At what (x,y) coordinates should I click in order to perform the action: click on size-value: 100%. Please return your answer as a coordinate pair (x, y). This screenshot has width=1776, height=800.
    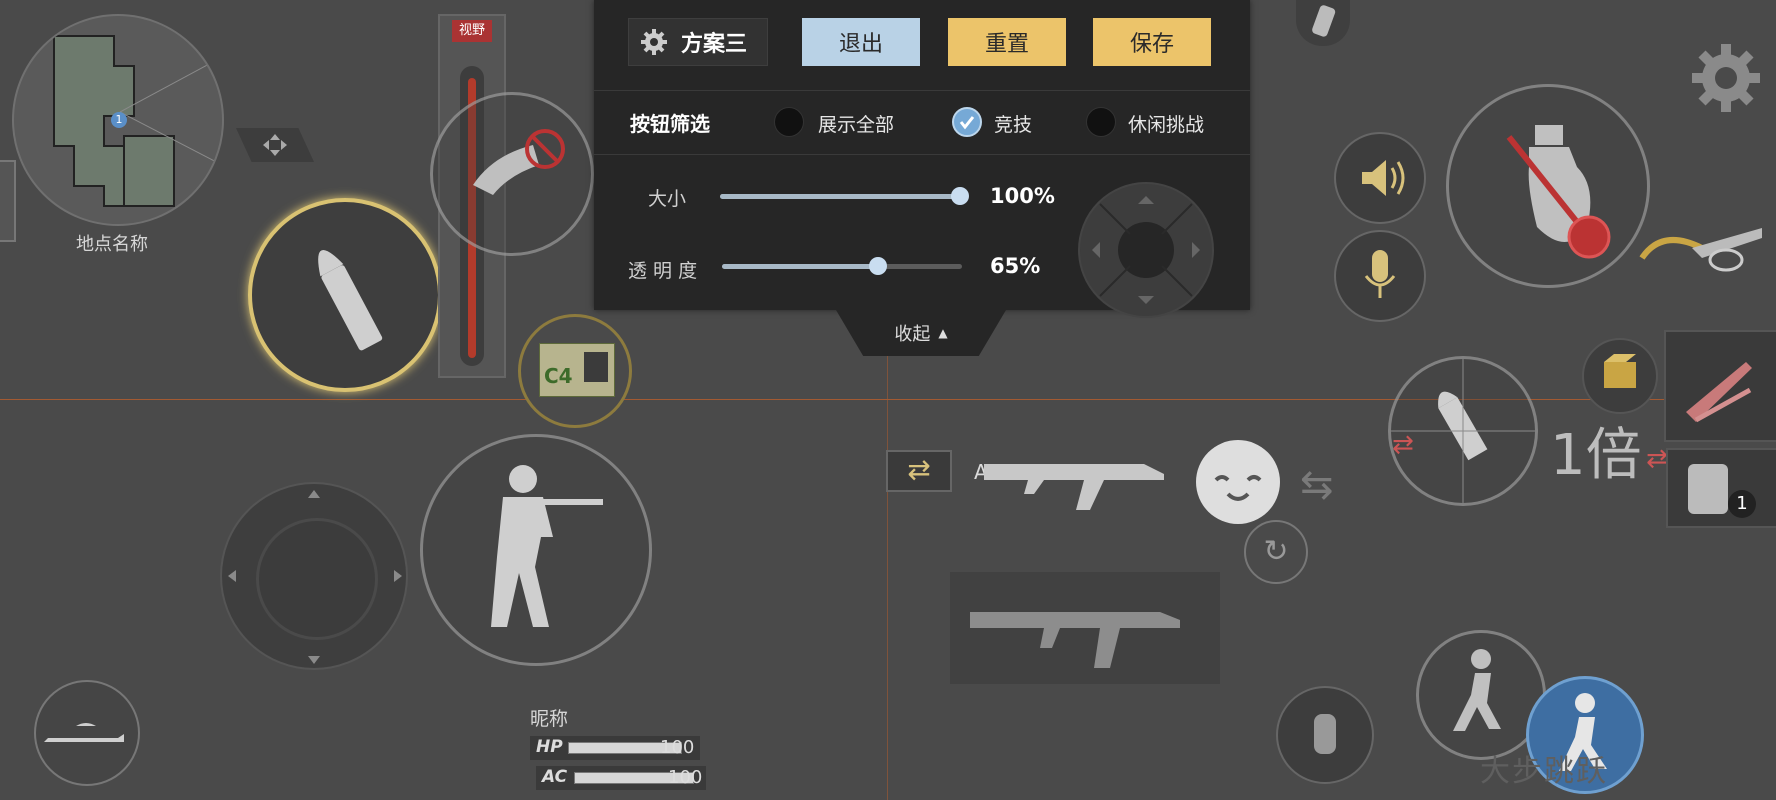
    Looking at the image, I should click on (1022, 196).